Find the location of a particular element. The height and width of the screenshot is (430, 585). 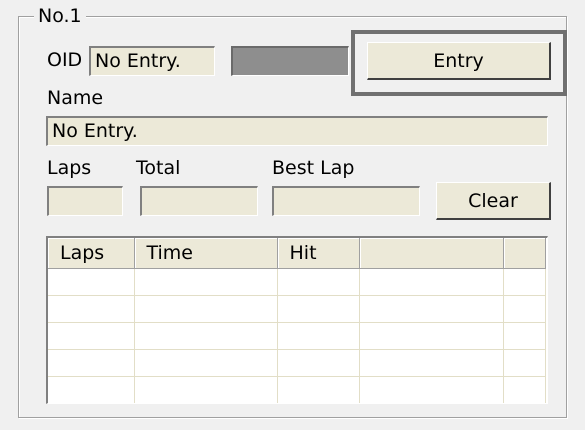

total-label: Total is located at coordinates (158, 168).